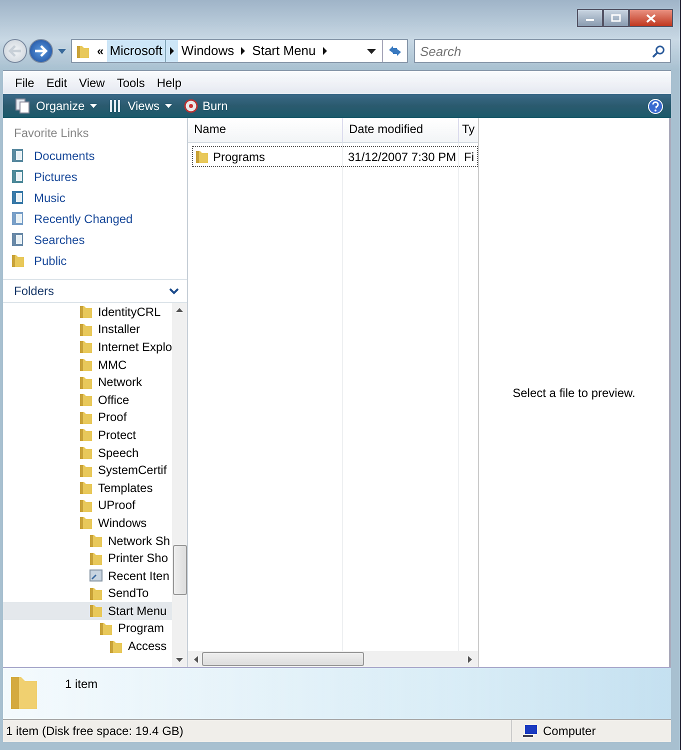 The width and height of the screenshot is (681, 750). Describe the element at coordinates (92, 83) in the screenshot. I see `menu-item: View` at that location.